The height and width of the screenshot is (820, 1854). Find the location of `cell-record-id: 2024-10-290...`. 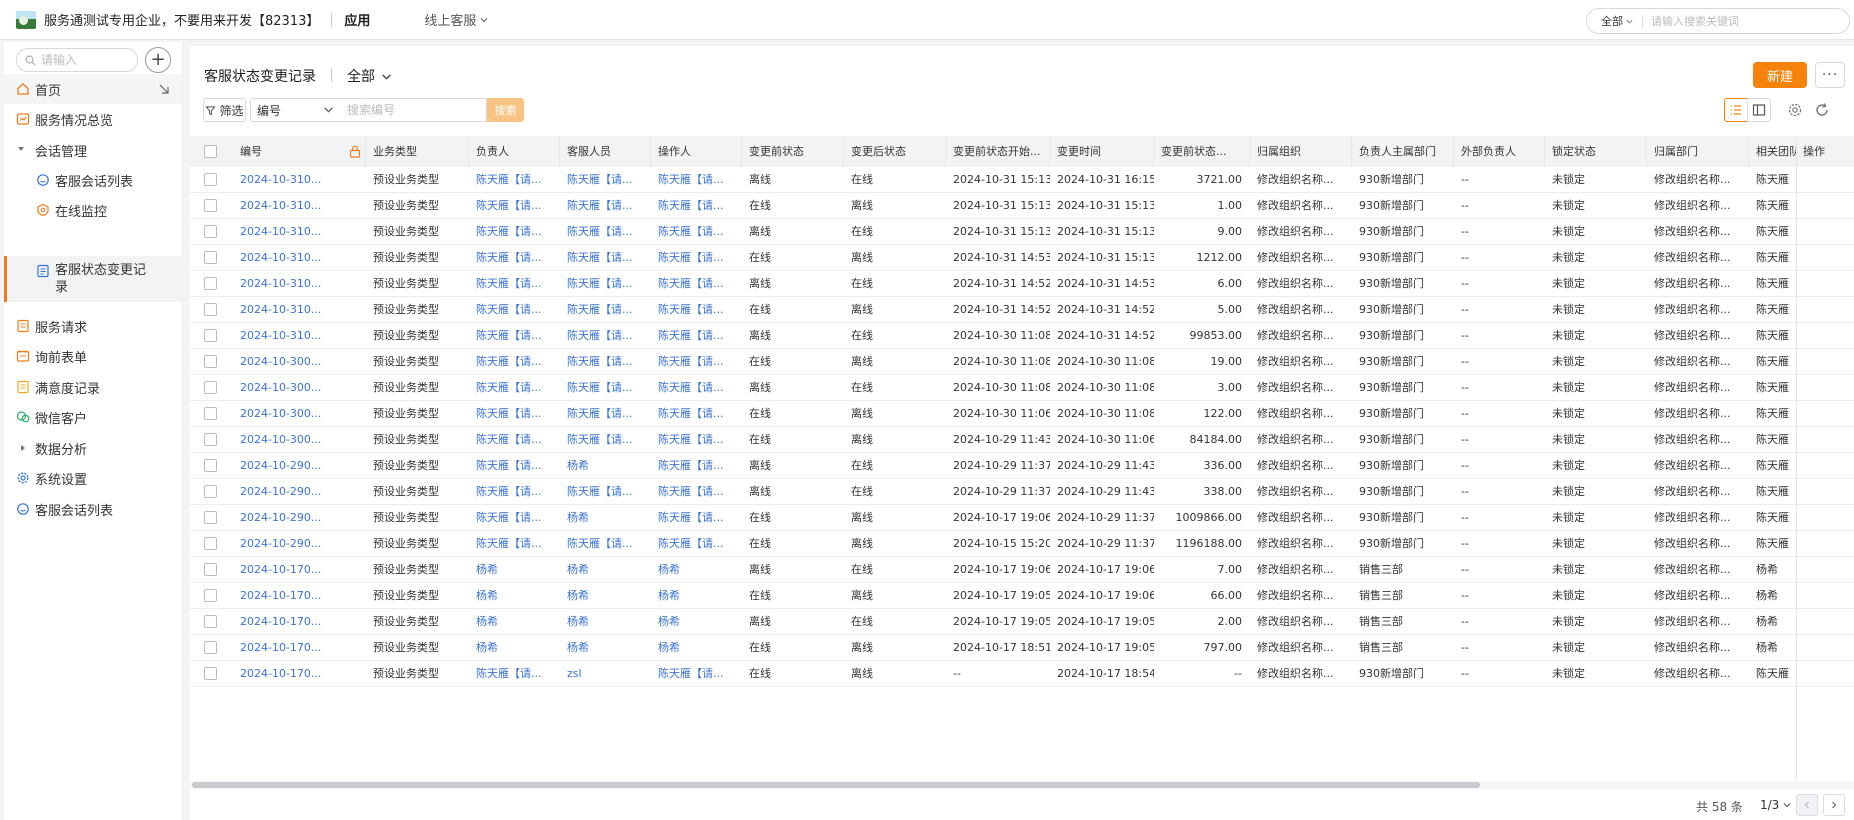

cell-record-id: 2024-10-290... is located at coordinates (299, 465).